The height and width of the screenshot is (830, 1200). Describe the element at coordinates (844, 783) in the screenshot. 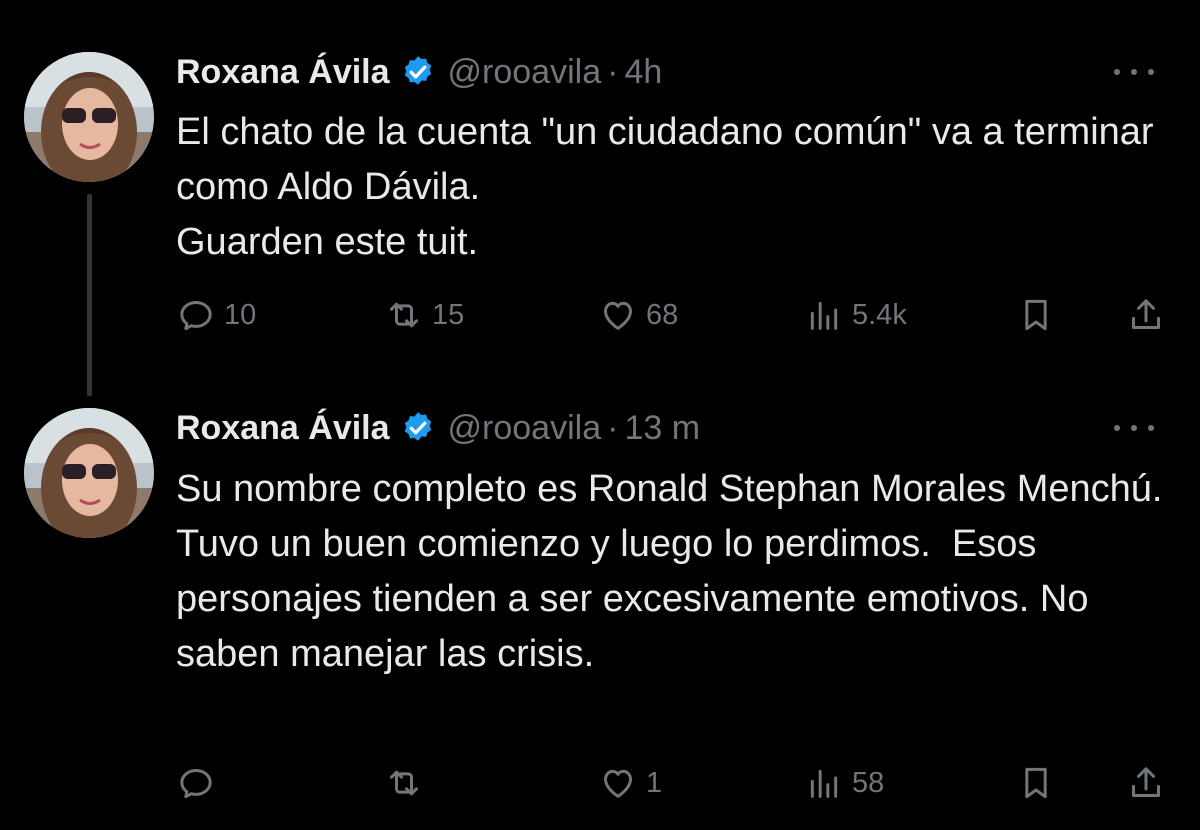

I see `views-button: 58` at that location.